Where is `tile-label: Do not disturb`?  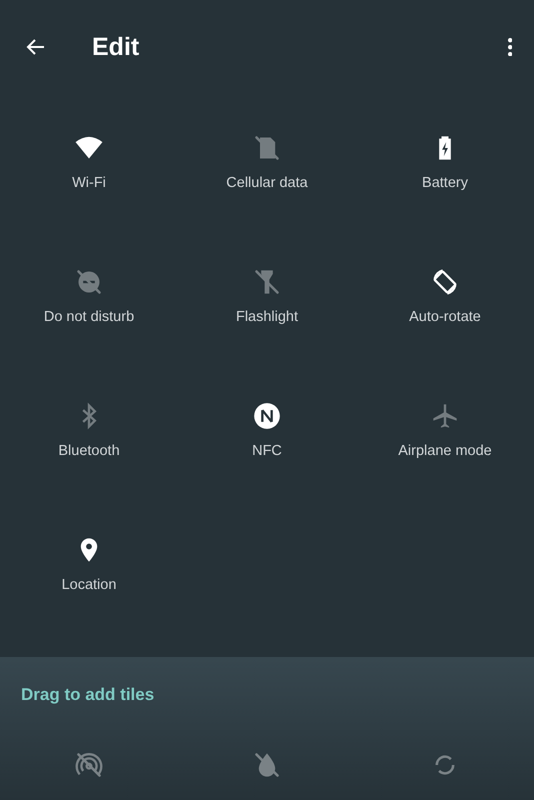
tile-label: Do not disturb is located at coordinates (89, 317).